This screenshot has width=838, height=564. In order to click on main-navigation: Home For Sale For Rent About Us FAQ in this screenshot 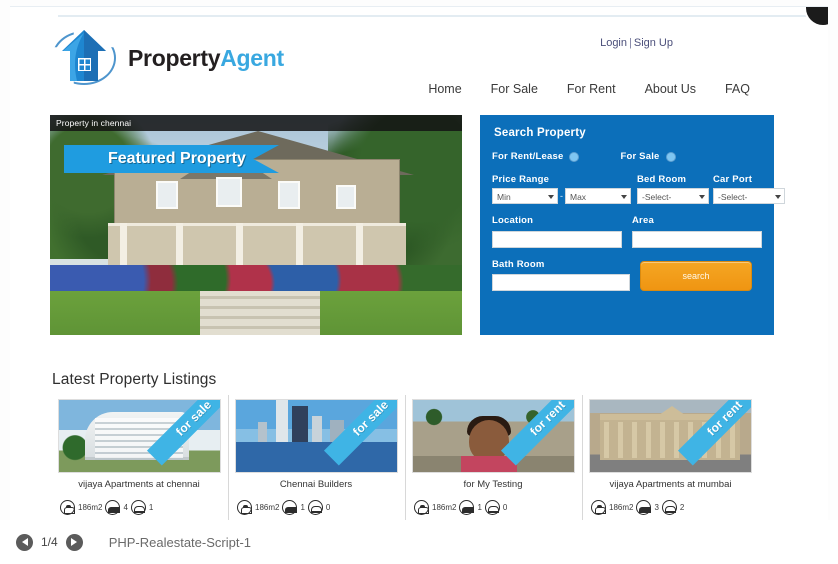, I will do `click(589, 89)`.